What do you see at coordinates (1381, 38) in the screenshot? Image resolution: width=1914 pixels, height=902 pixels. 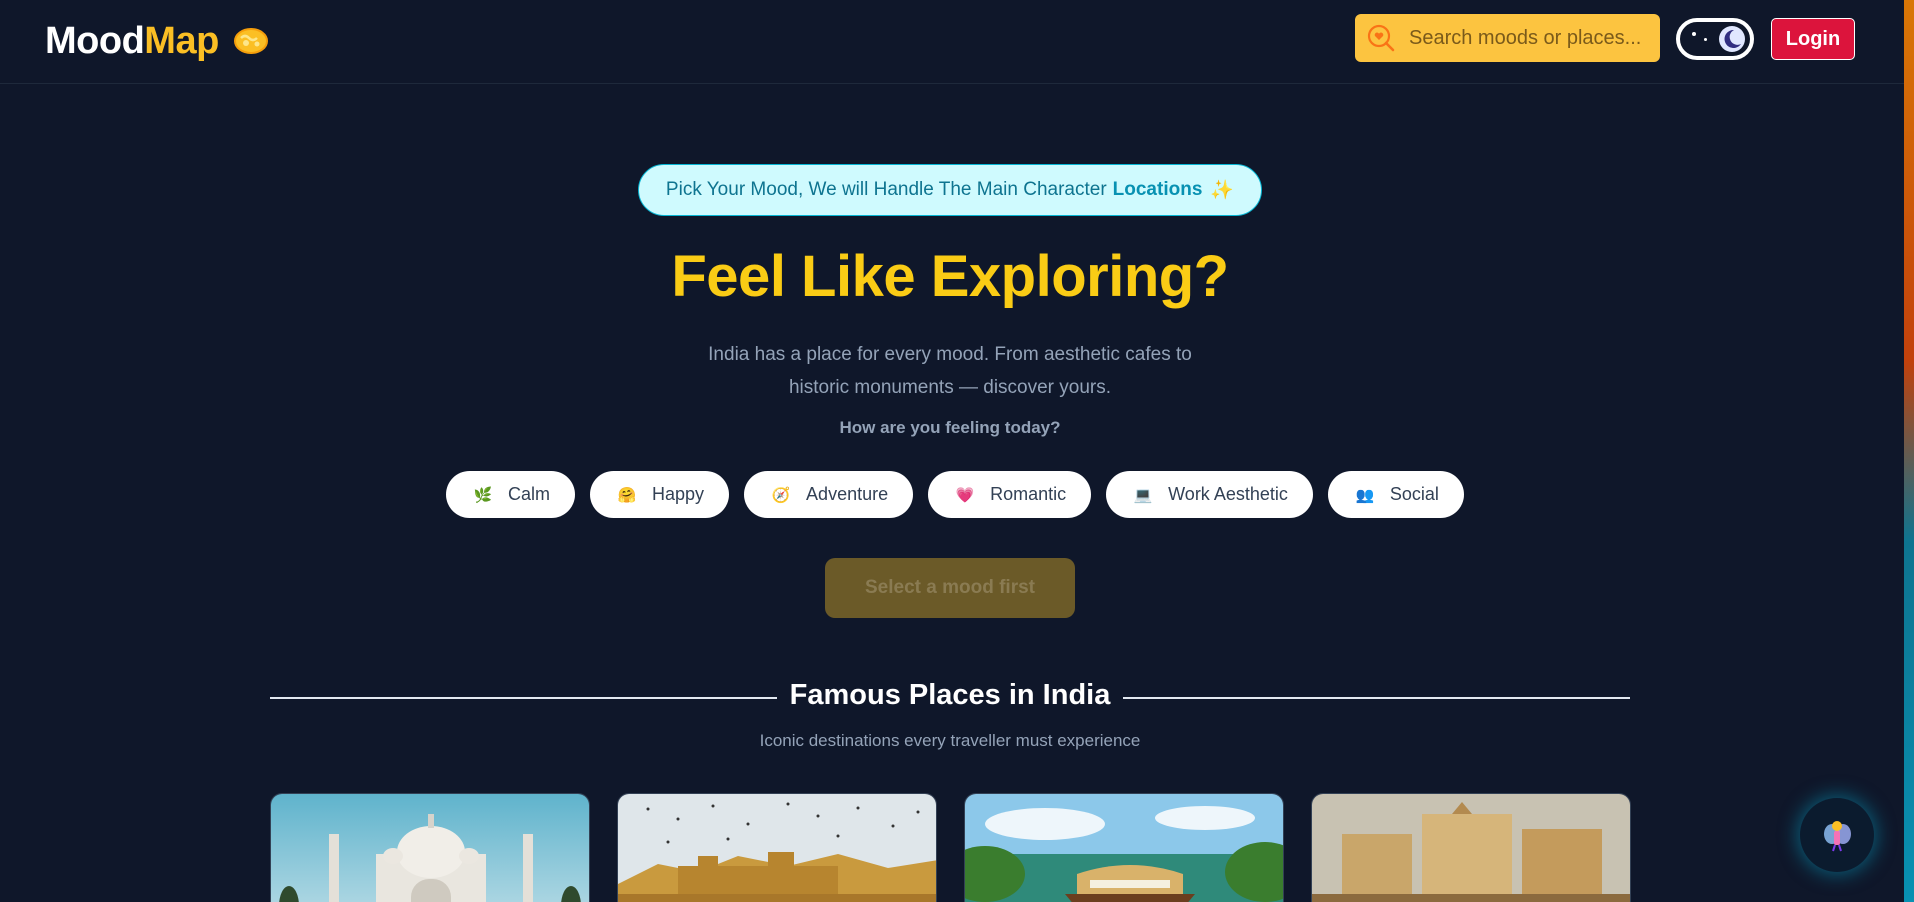 I see `heart-search-icon` at bounding box center [1381, 38].